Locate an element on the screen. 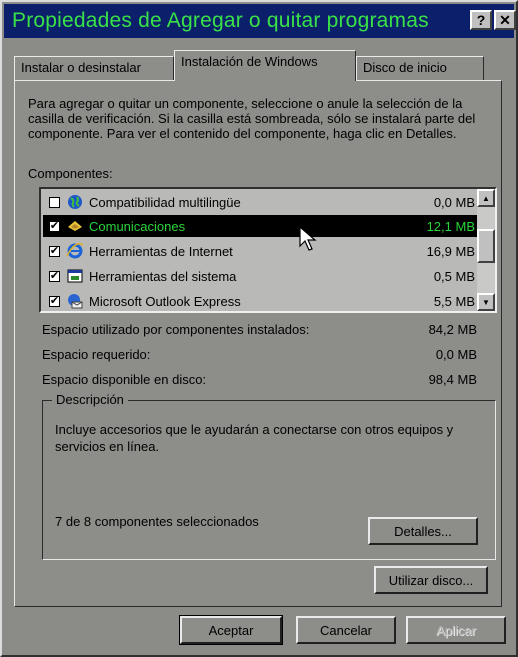 This screenshot has height=657, width=518. component-size: 5,5 MB is located at coordinates (454, 301).